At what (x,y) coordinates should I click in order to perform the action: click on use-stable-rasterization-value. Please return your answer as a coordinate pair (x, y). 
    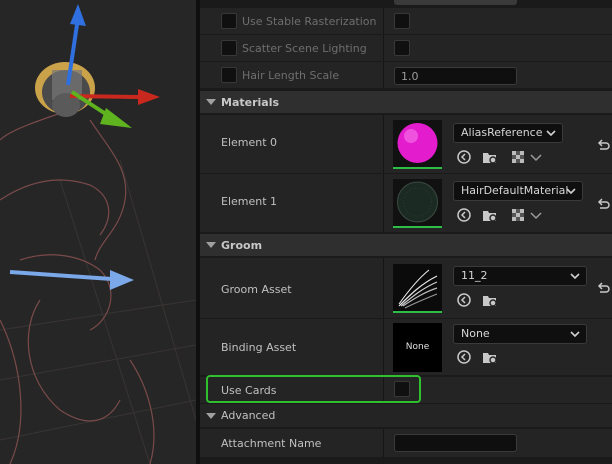
    Looking at the image, I should click on (402, 21).